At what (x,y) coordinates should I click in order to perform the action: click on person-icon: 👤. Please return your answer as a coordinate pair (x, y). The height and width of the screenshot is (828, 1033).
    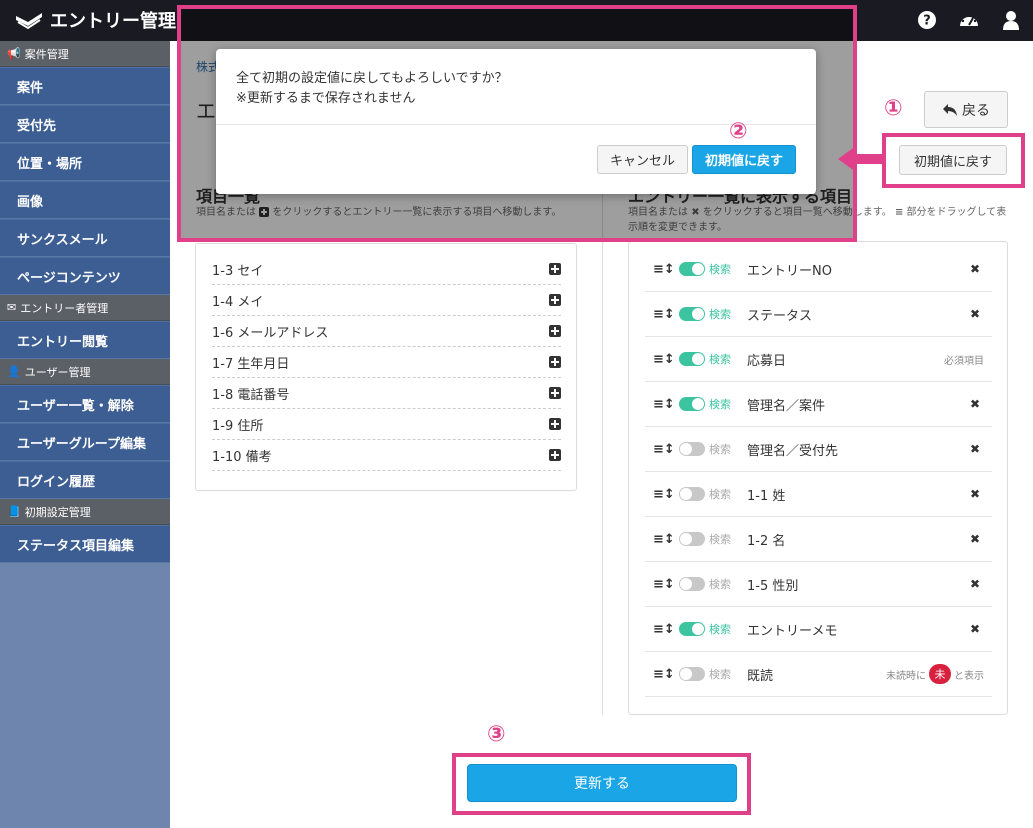
    Looking at the image, I should click on (14, 371).